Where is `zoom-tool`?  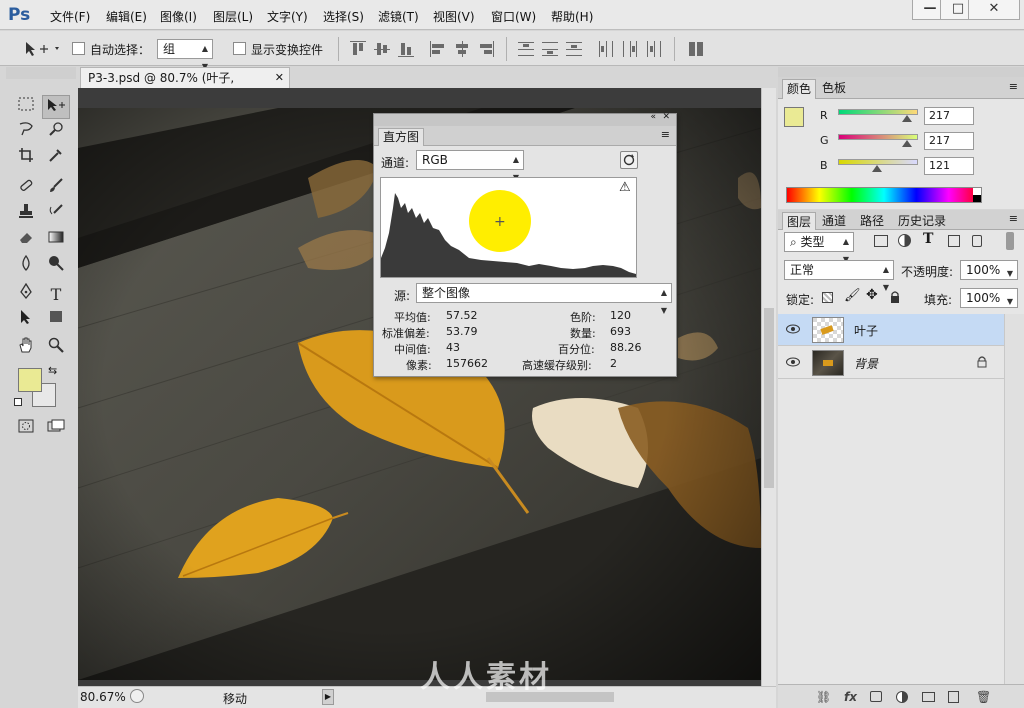
zoom-tool is located at coordinates (56, 349).